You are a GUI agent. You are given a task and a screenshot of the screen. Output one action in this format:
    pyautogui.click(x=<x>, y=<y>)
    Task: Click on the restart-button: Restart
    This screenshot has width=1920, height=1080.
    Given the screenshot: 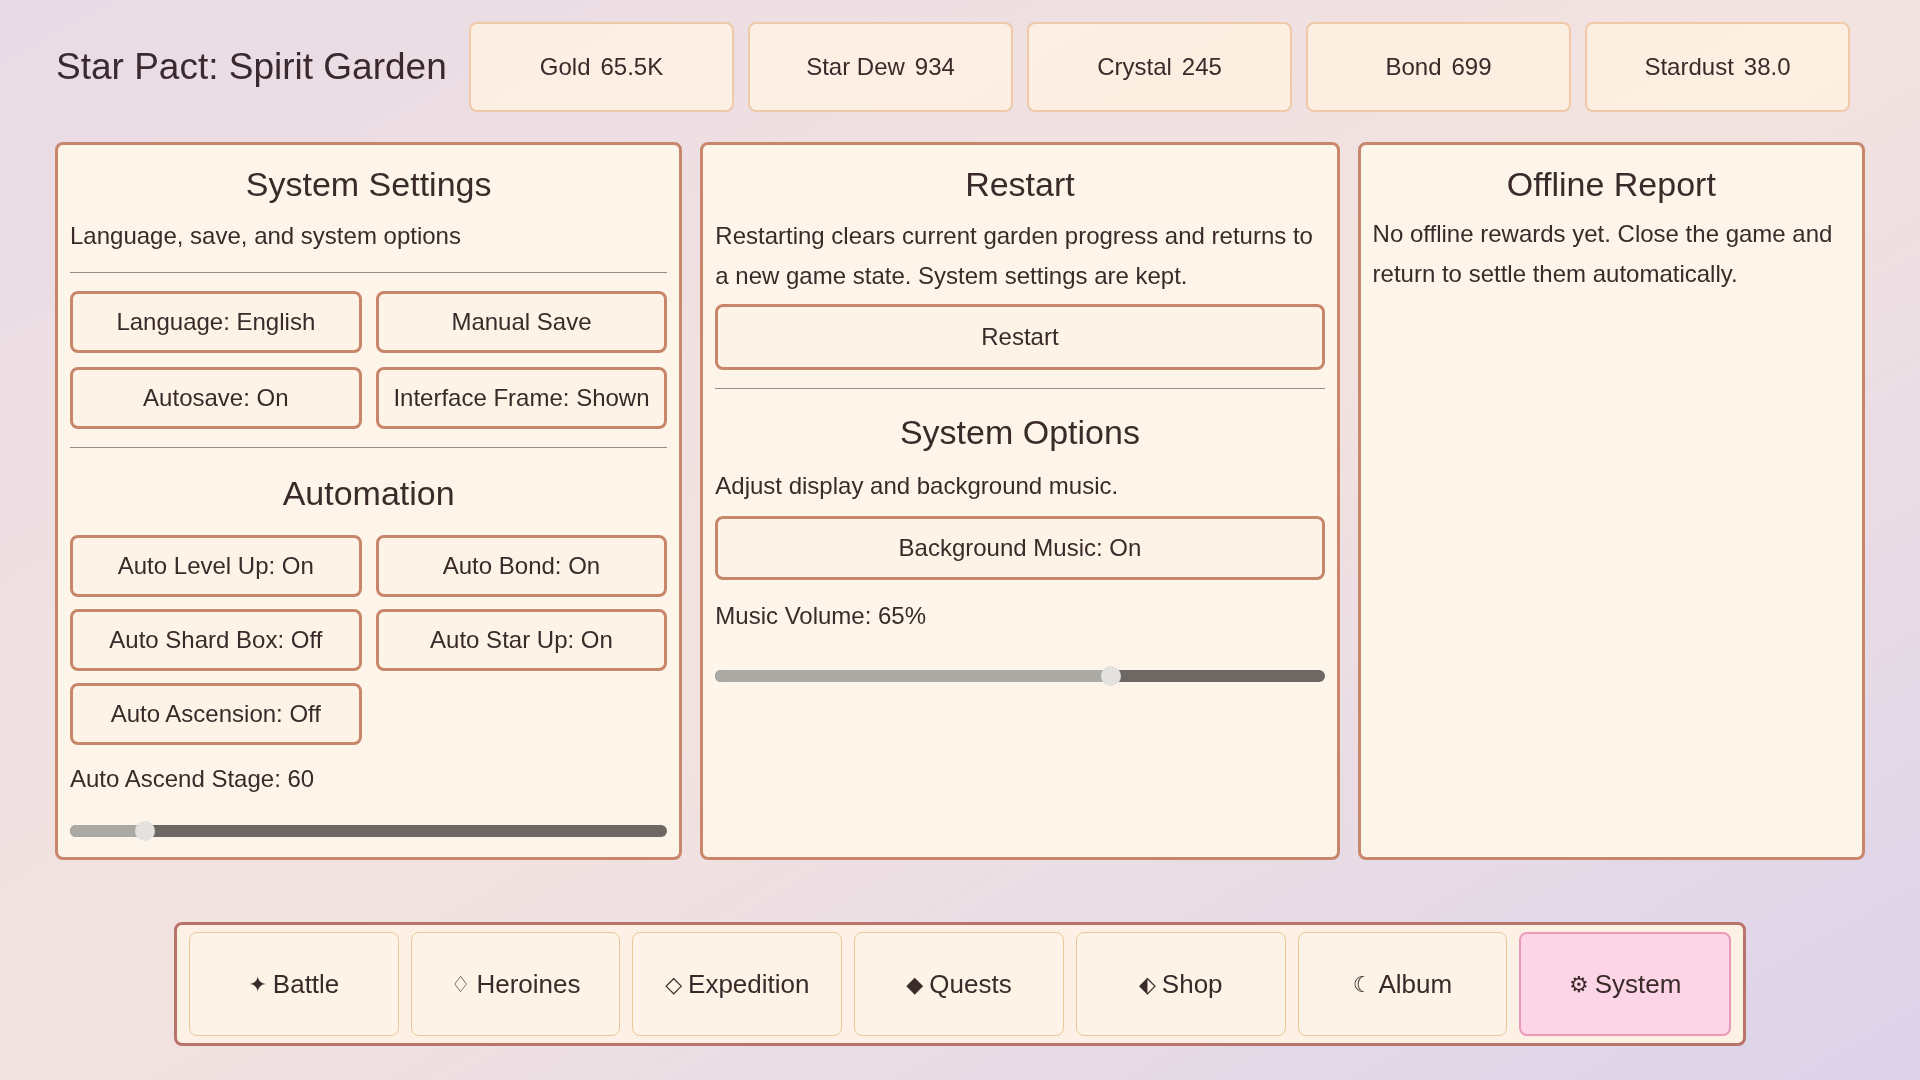 What is the action you would take?
    pyautogui.click(x=1020, y=337)
    